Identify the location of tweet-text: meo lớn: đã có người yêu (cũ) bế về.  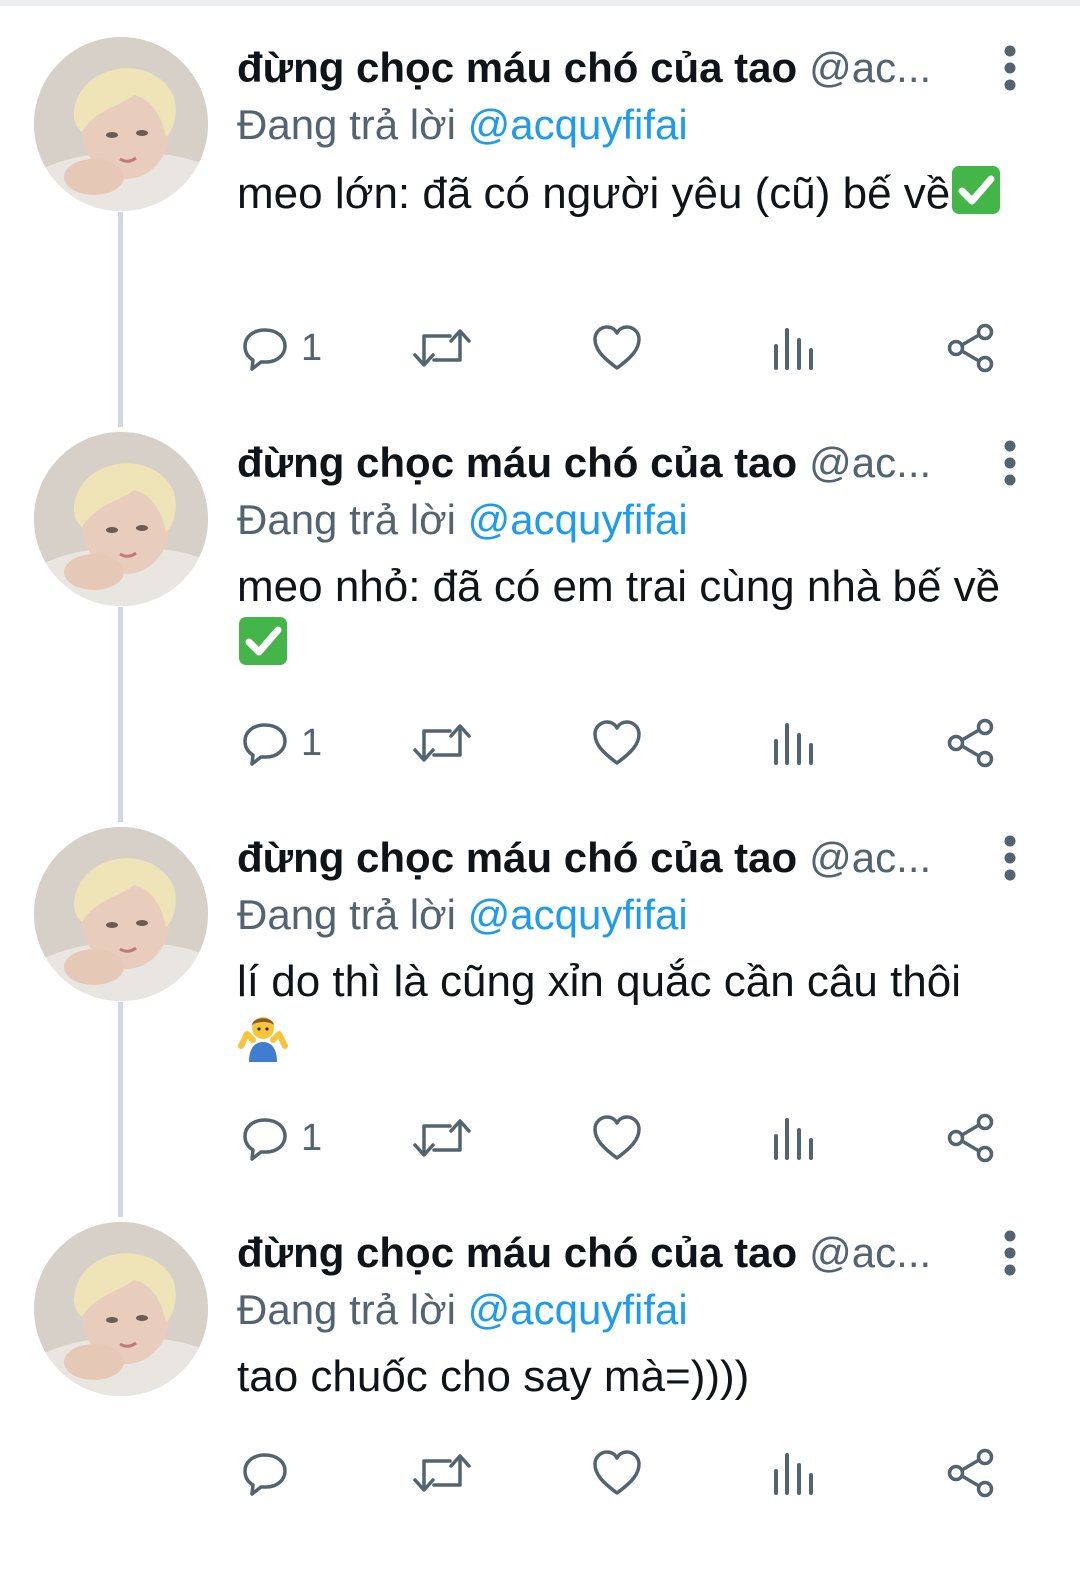
(632, 193).